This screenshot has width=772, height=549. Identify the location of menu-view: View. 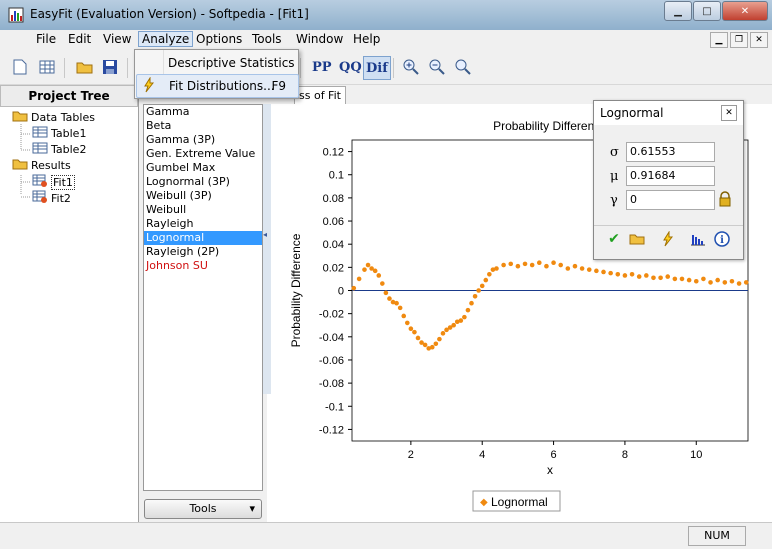
(117, 39).